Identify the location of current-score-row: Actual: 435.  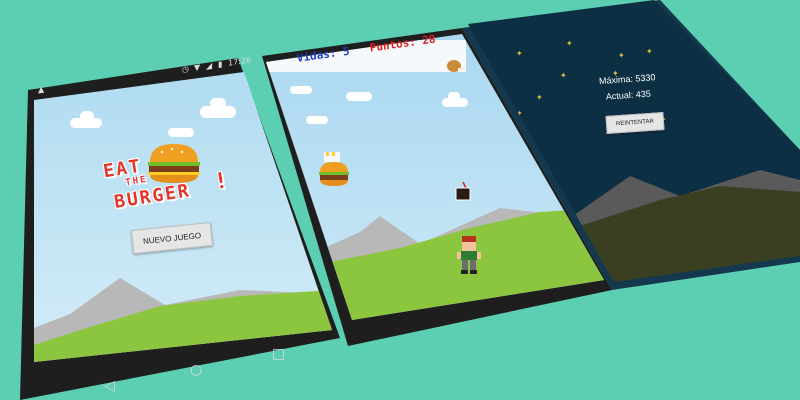
(628, 95).